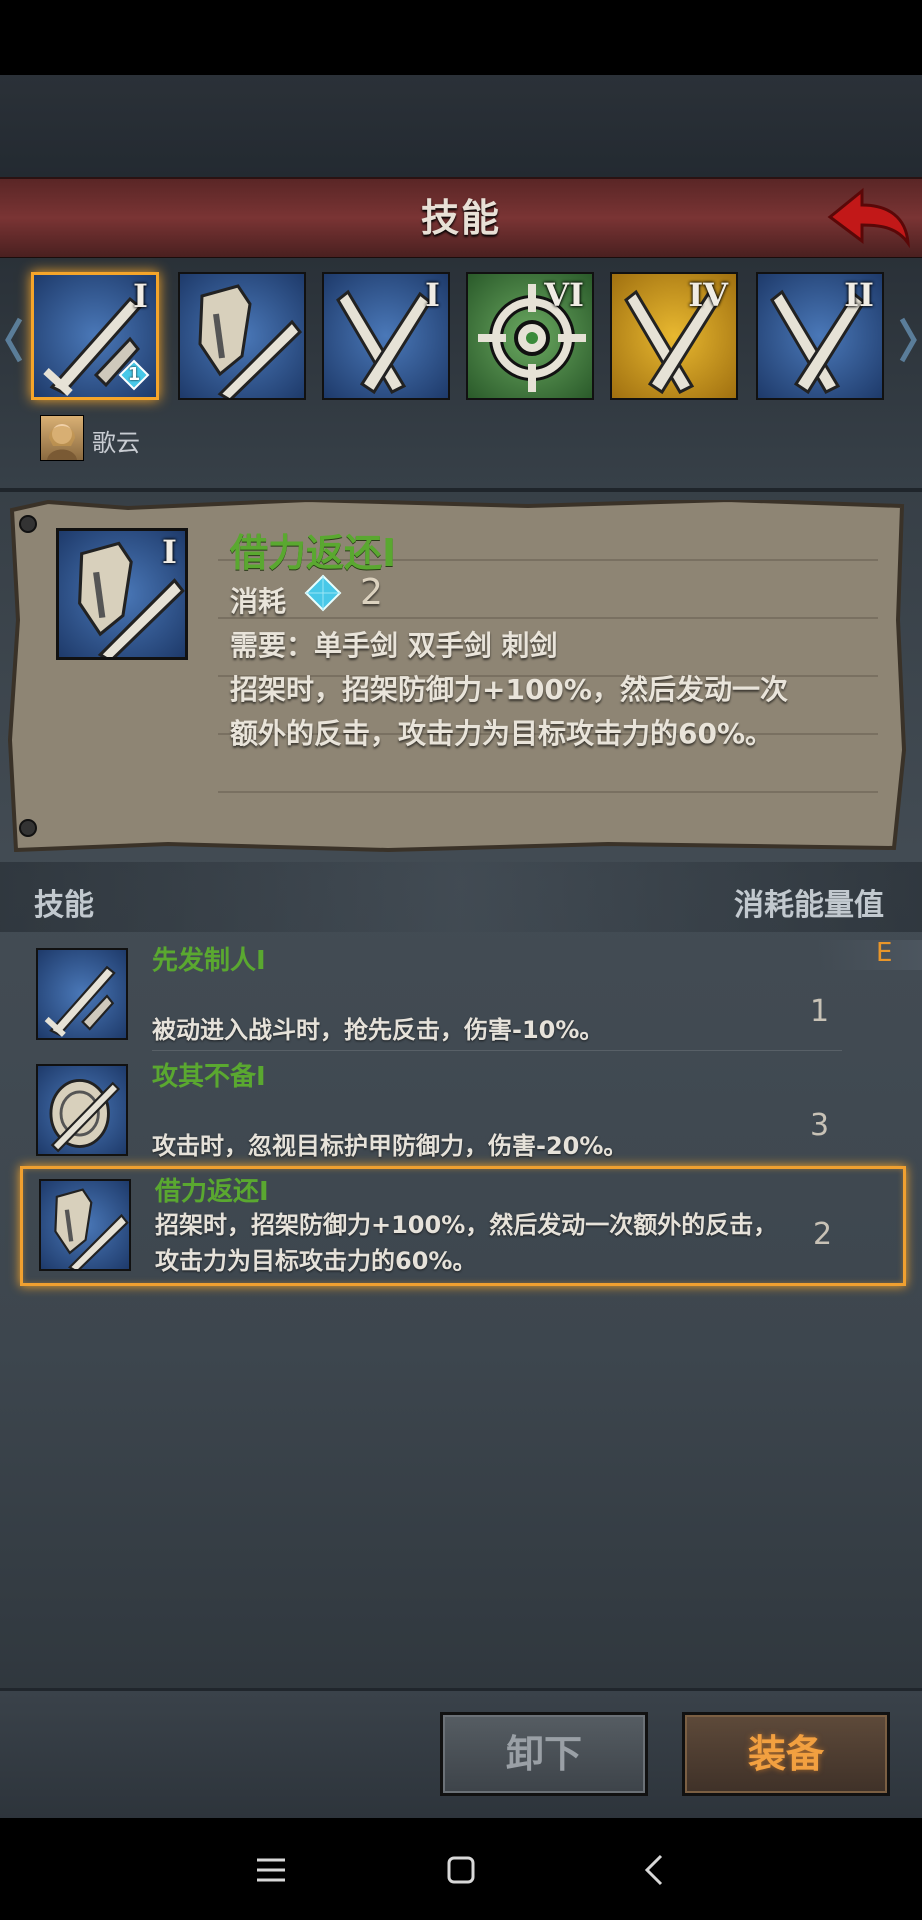 Image resolution: width=922 pixels, height=1920 pixels. What do you see at coordinates (209, 961) in the screenshot?
I see `skill-title: 先发制人I` at bounding box center [209, 961].